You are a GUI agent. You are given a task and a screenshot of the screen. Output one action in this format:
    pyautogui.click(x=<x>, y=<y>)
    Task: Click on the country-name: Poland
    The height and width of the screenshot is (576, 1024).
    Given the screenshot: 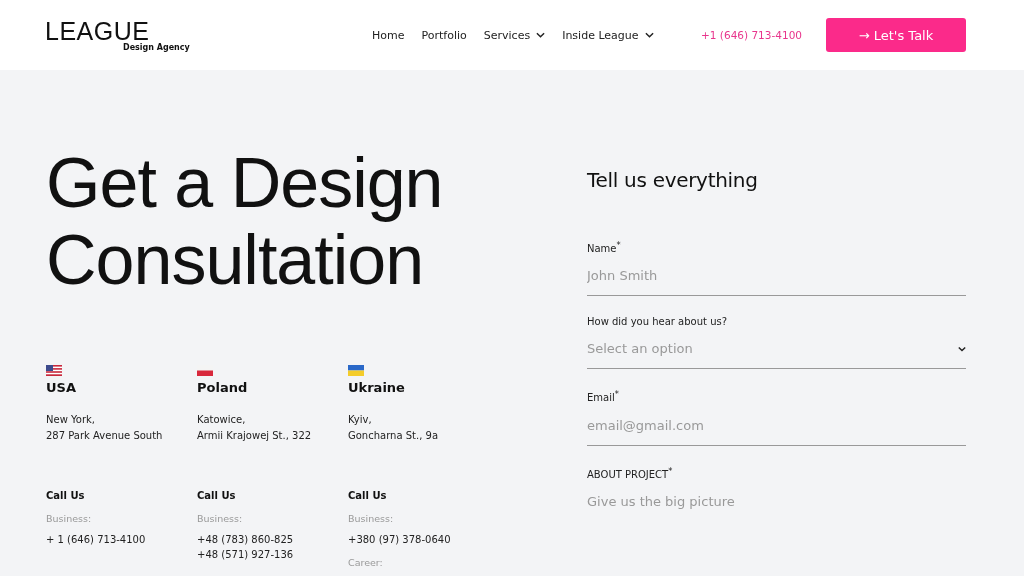 What is the action you would take?
    pyautogui.click(x=223, y=387)
    